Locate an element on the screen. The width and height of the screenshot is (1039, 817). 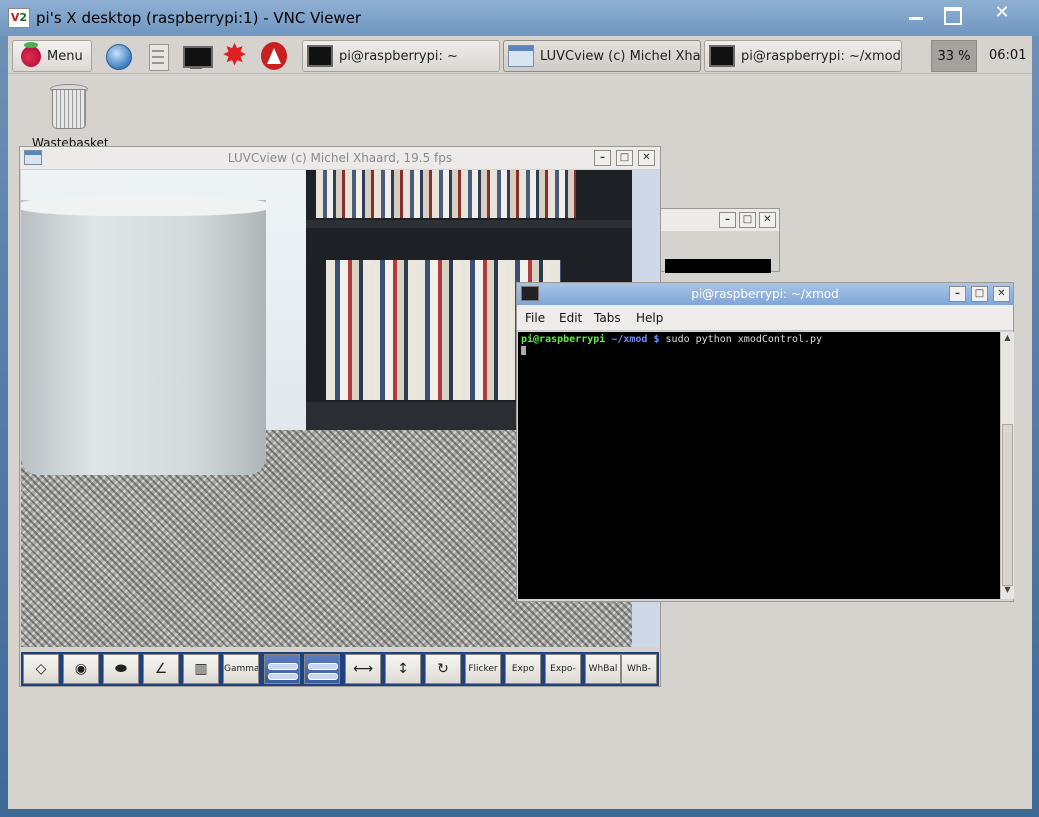
terminal-scrollbar: ▲ ▼ is located at coordinates (1007, 465).